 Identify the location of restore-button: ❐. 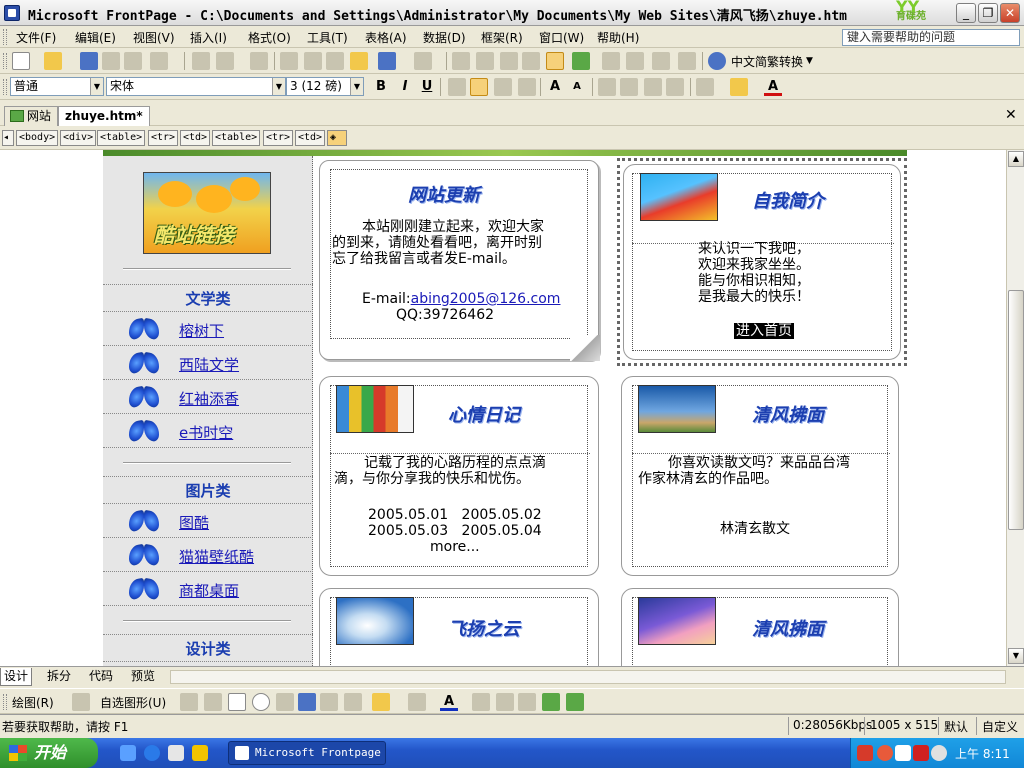
(988, 13).